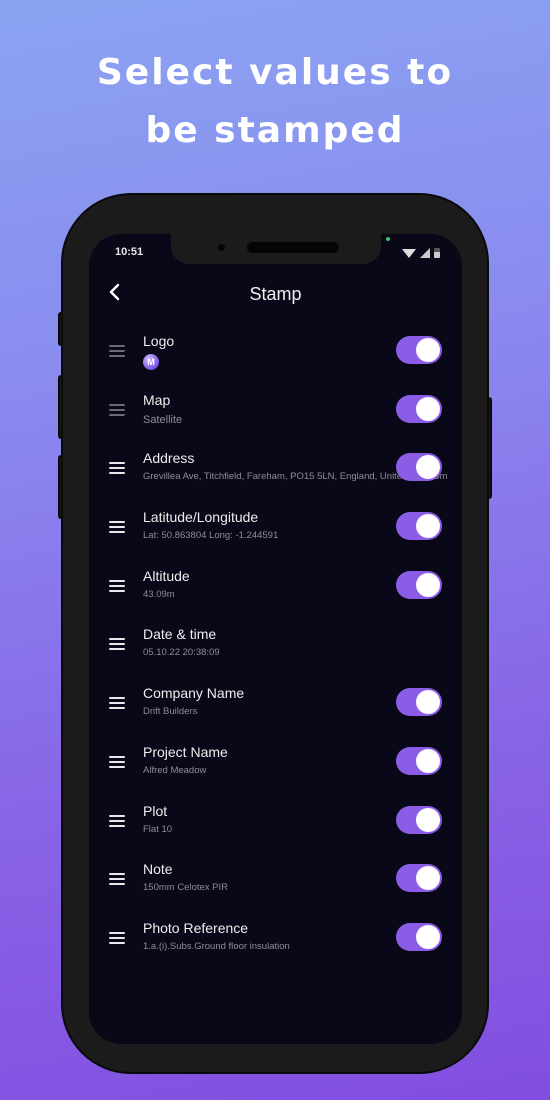  Describe the element at coordinates (169, 458) in the screenshot. I see `field-label: Address` at that location.